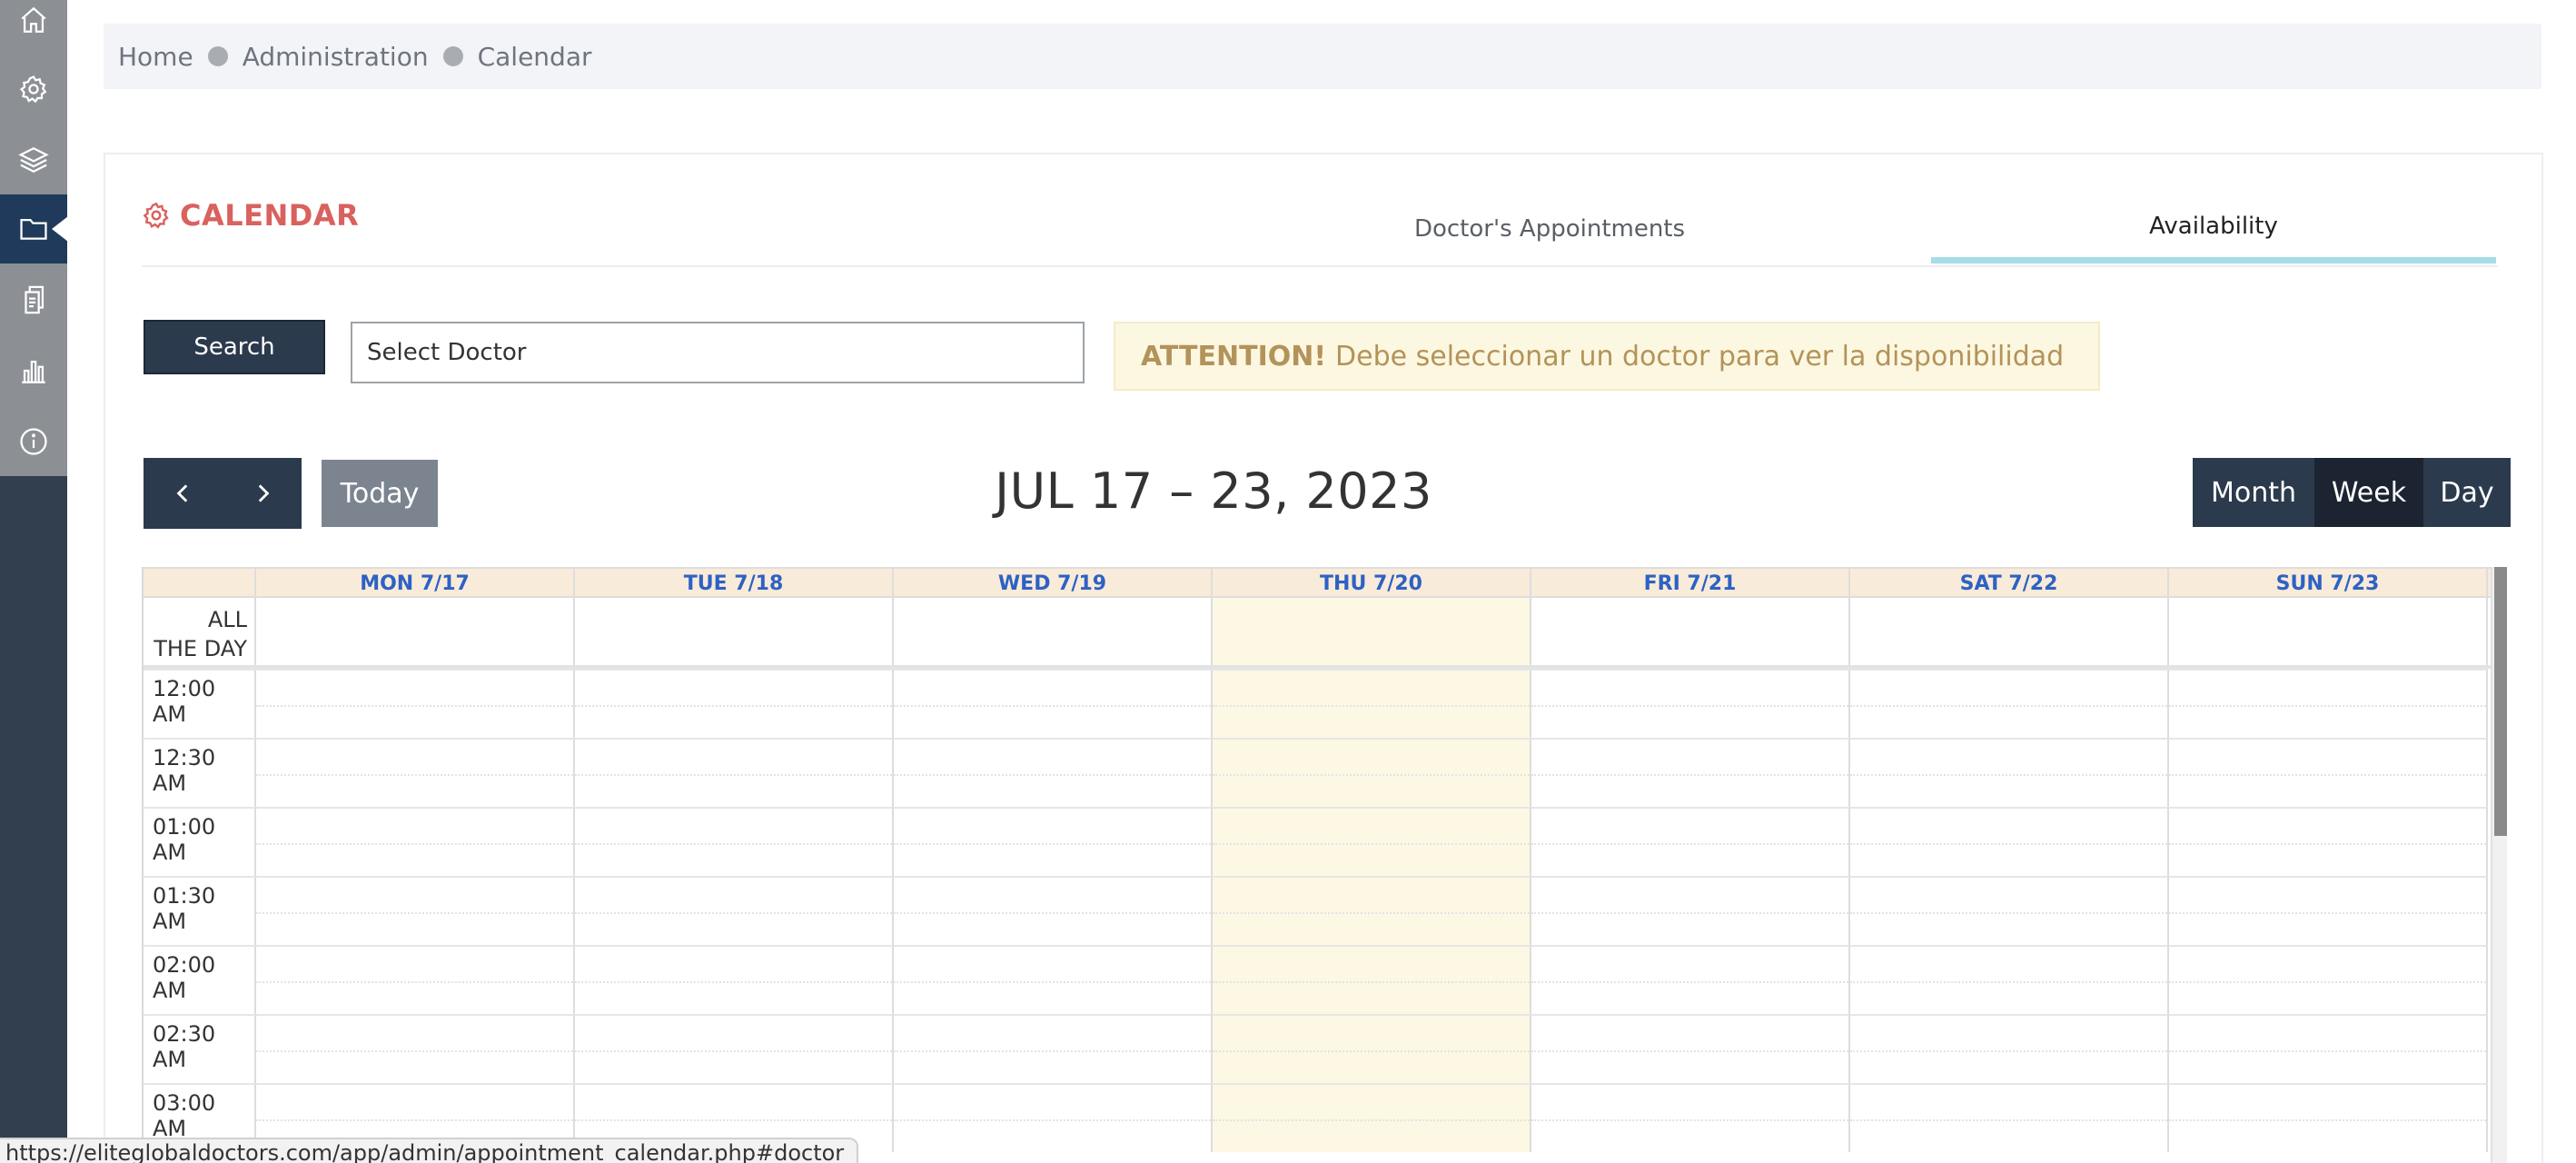 The width and height of the screenshot is (2576, 1163). I want to click on breadcrumb-home: Home, so click(155, 57).